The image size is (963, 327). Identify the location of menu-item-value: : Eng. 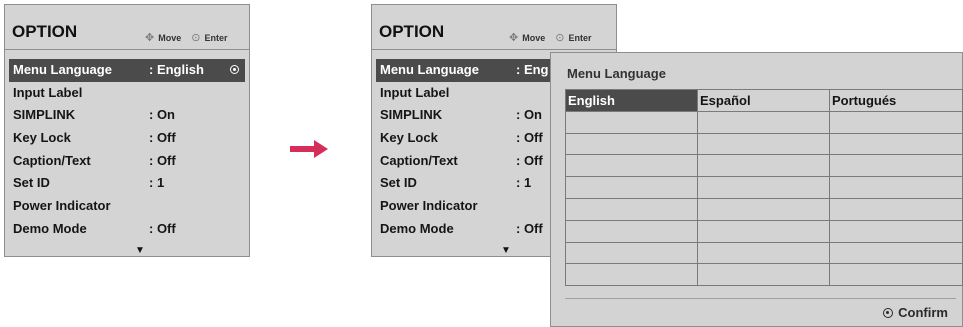
(532, 69).